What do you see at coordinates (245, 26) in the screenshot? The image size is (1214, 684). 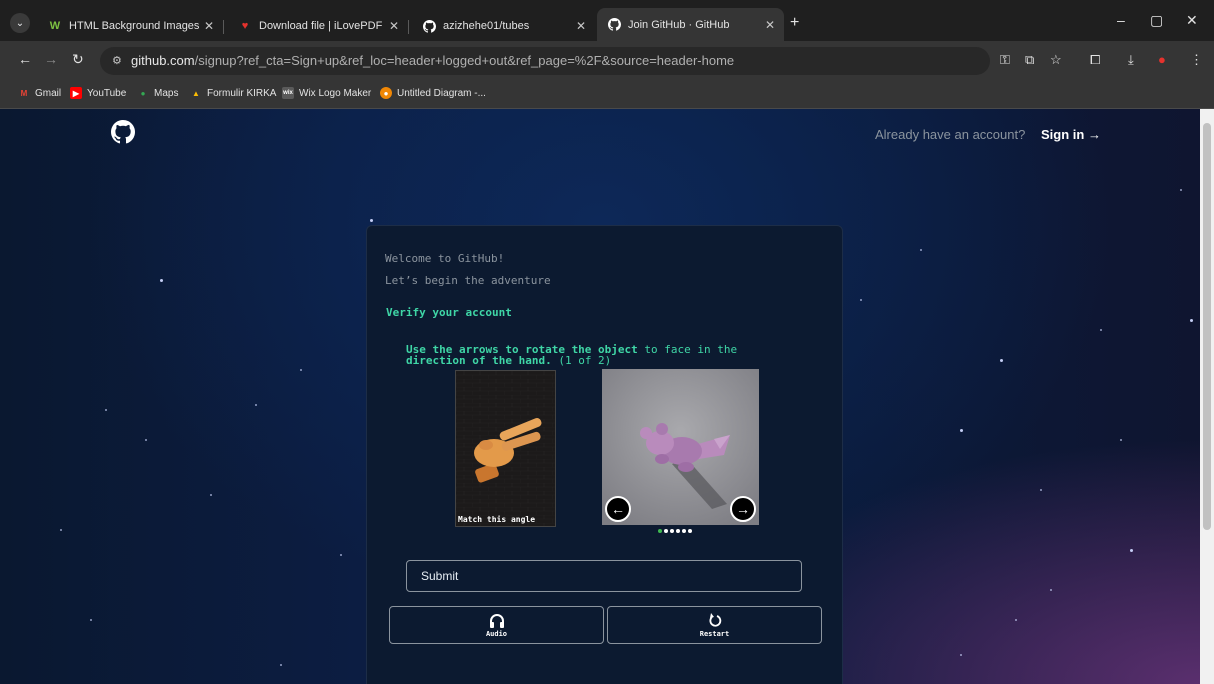 I see `ilovepdf-favicon-icon: ♥` at bounding box center [245, 26].